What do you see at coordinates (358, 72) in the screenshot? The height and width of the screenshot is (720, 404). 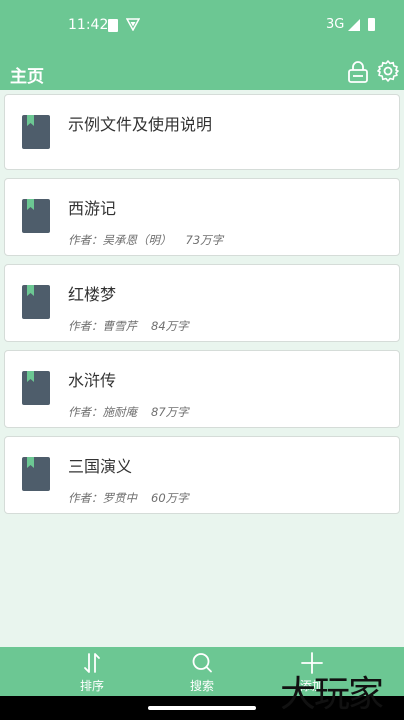 I see `lock-icon` at bounding box center [358, 72].